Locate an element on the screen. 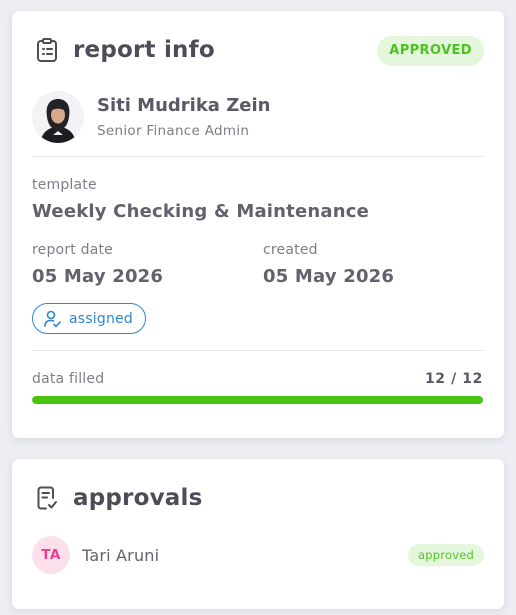 This screenshot has height=615, width=516. created-label: created is located at coordinates (290, 250).